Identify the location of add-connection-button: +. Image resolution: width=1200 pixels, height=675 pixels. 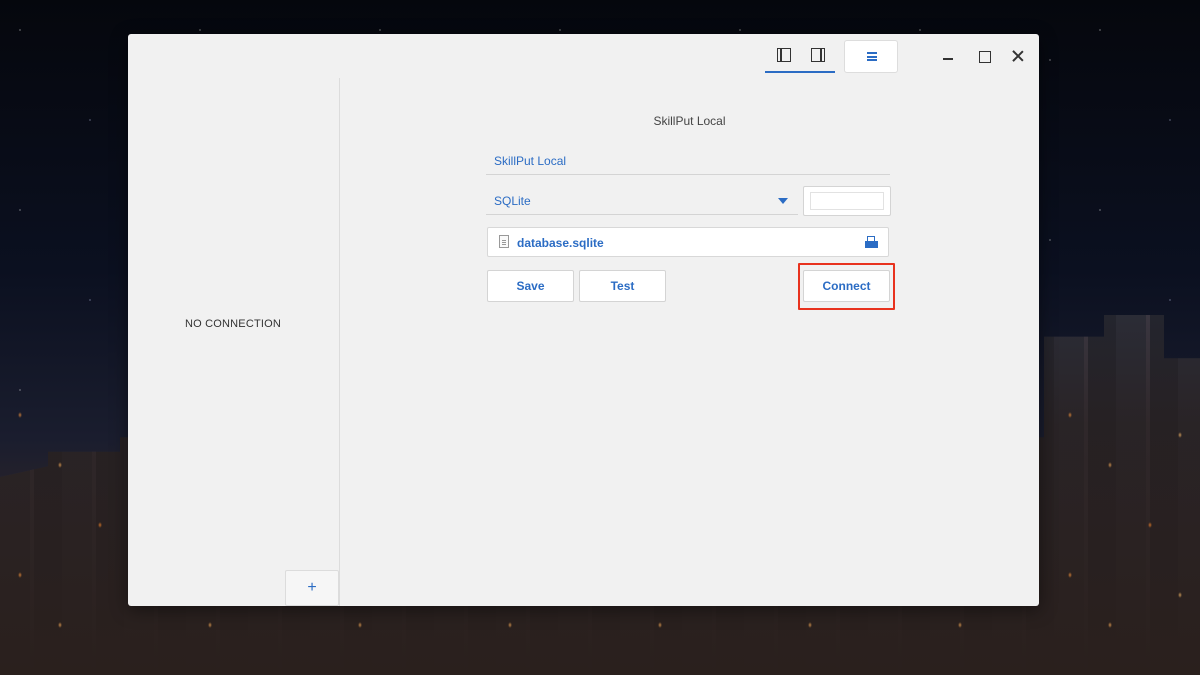
(312, 588).